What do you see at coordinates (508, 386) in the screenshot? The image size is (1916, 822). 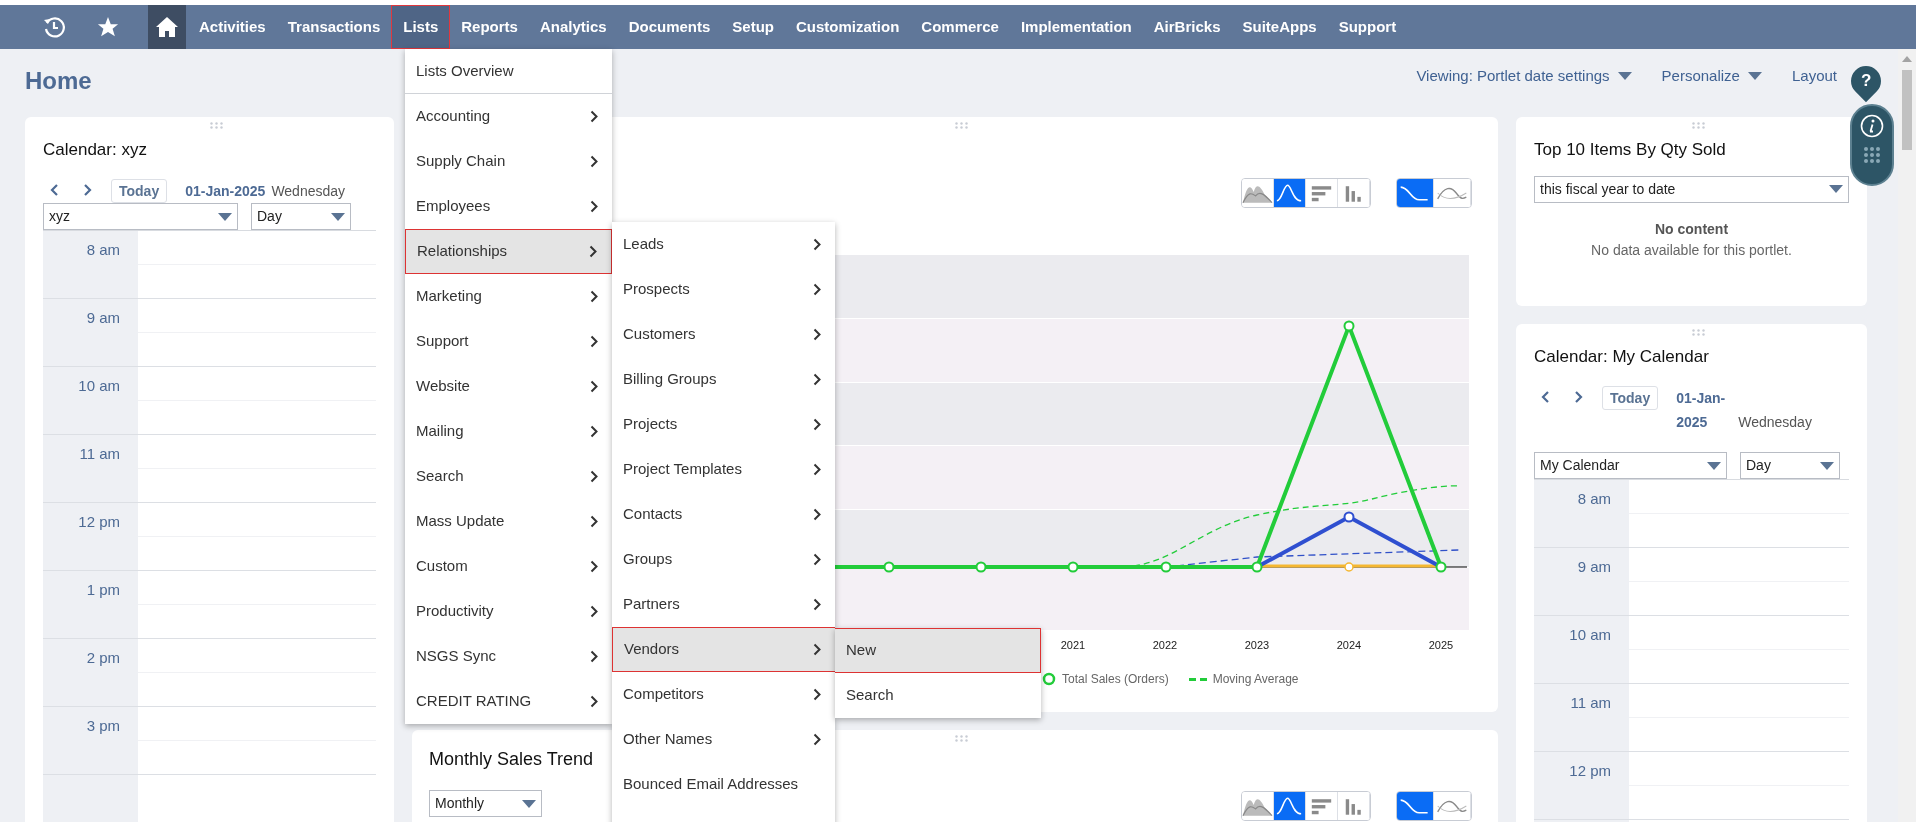 I see `menu-item: Website` at bounding box center [508, 386].